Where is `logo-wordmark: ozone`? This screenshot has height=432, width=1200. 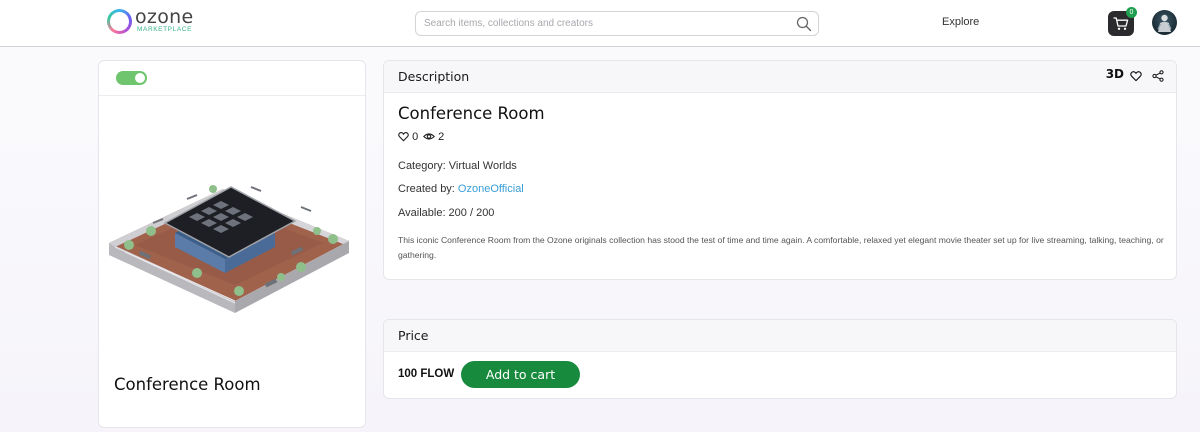 logo-wordmark: ozone is located at coordinates (164, 17).